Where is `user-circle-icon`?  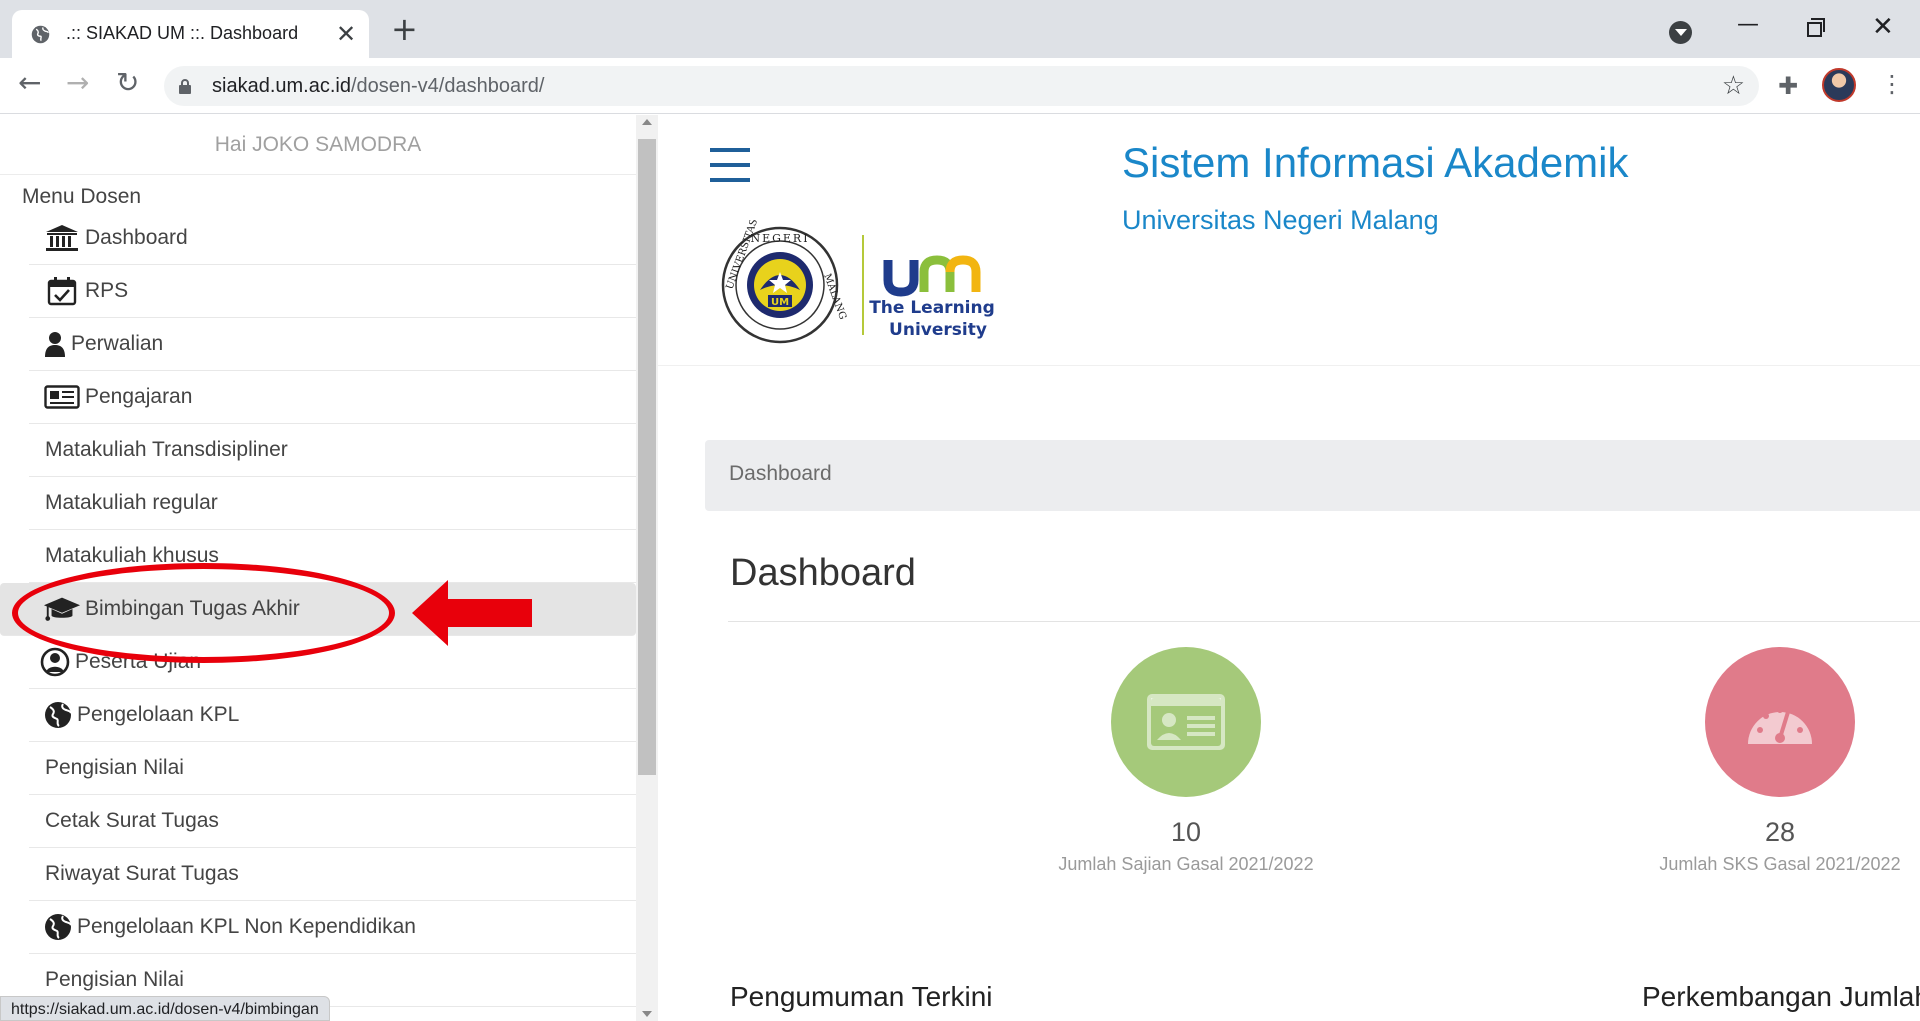 user-circle-icon is located at coordinates (55, 662).